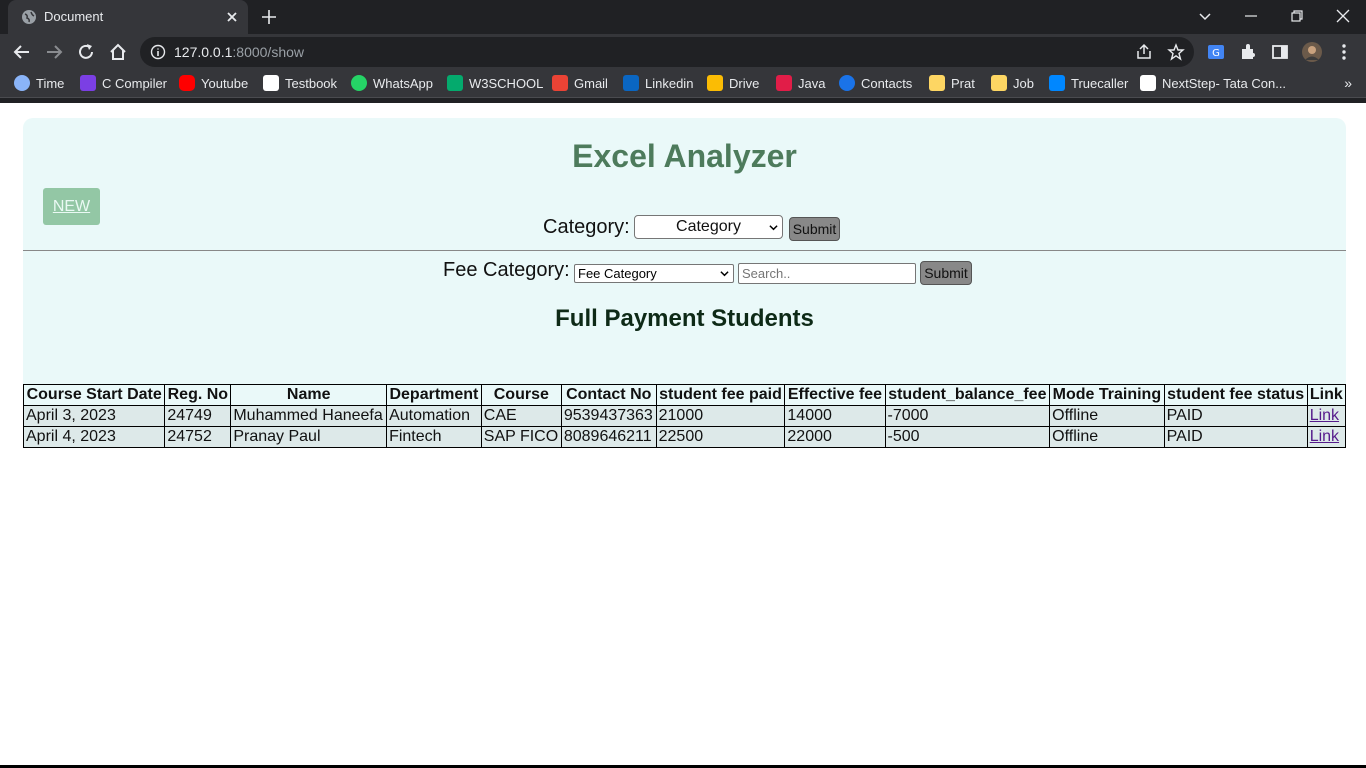 This screenshot has height=768, width=1366. I want to click on table-cell: Automation, so click(434, 416).